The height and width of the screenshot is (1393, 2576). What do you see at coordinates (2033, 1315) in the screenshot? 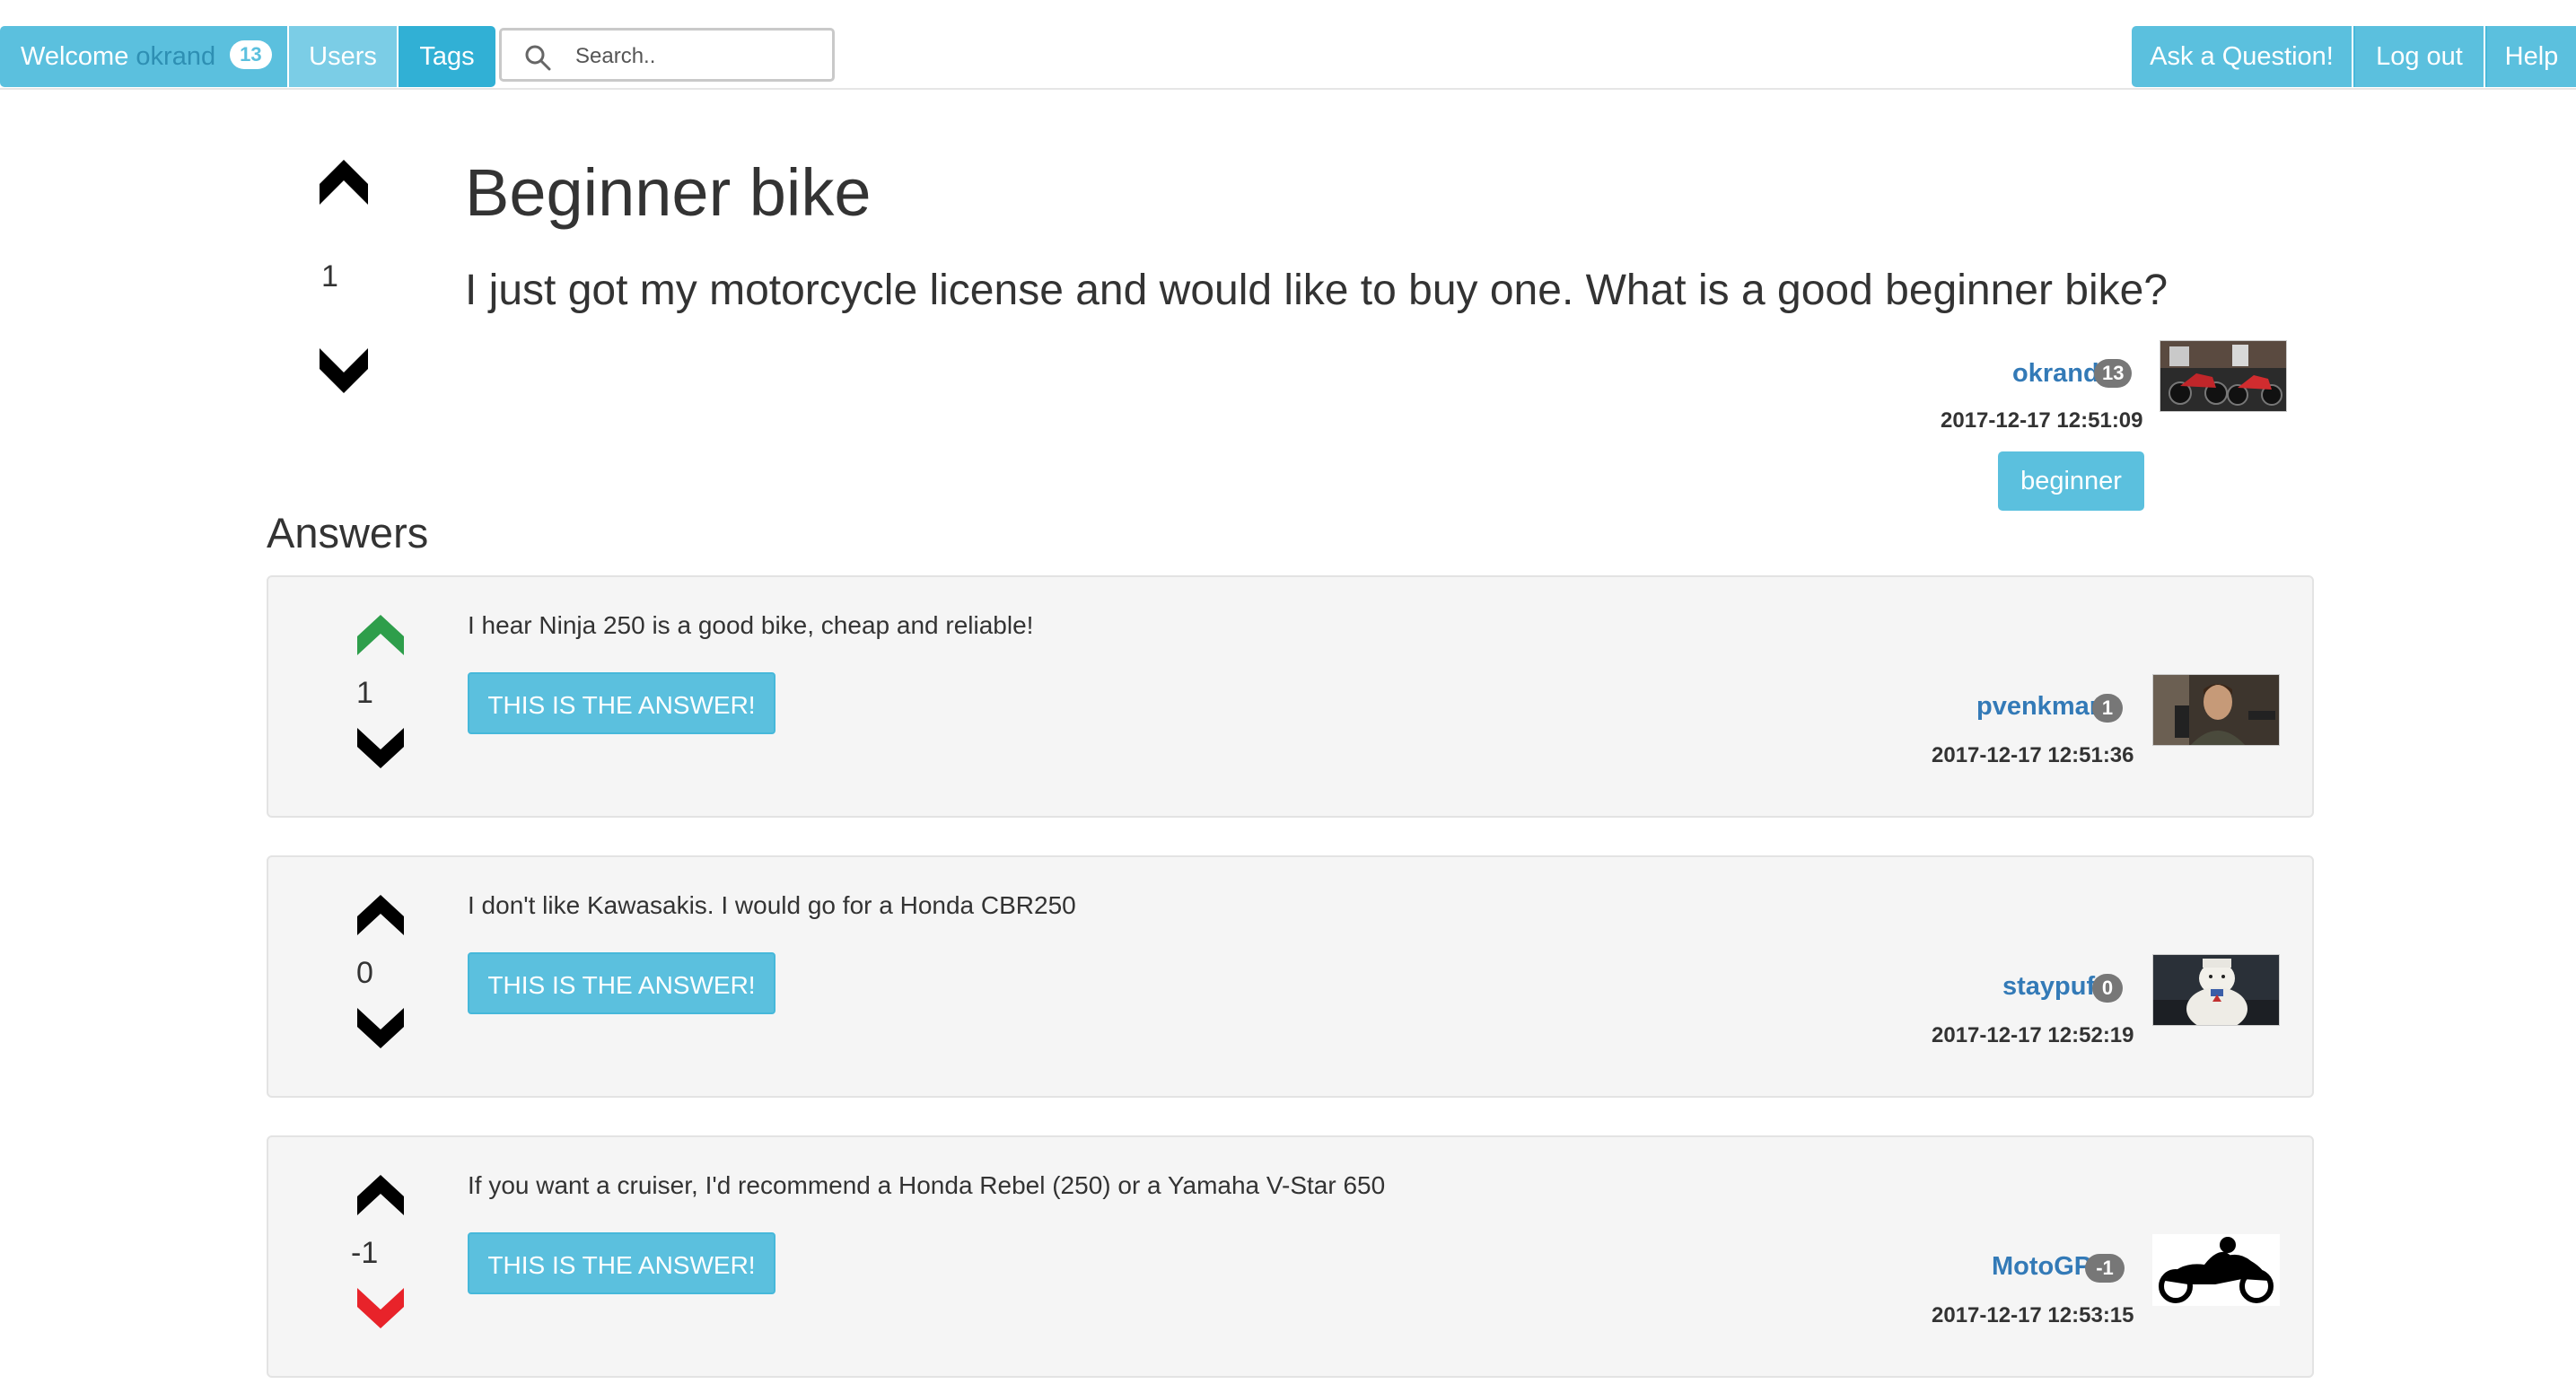
I see `answer-timestamp: 2017-12-17 12:53:15` at bounding box center [2033, 1315].